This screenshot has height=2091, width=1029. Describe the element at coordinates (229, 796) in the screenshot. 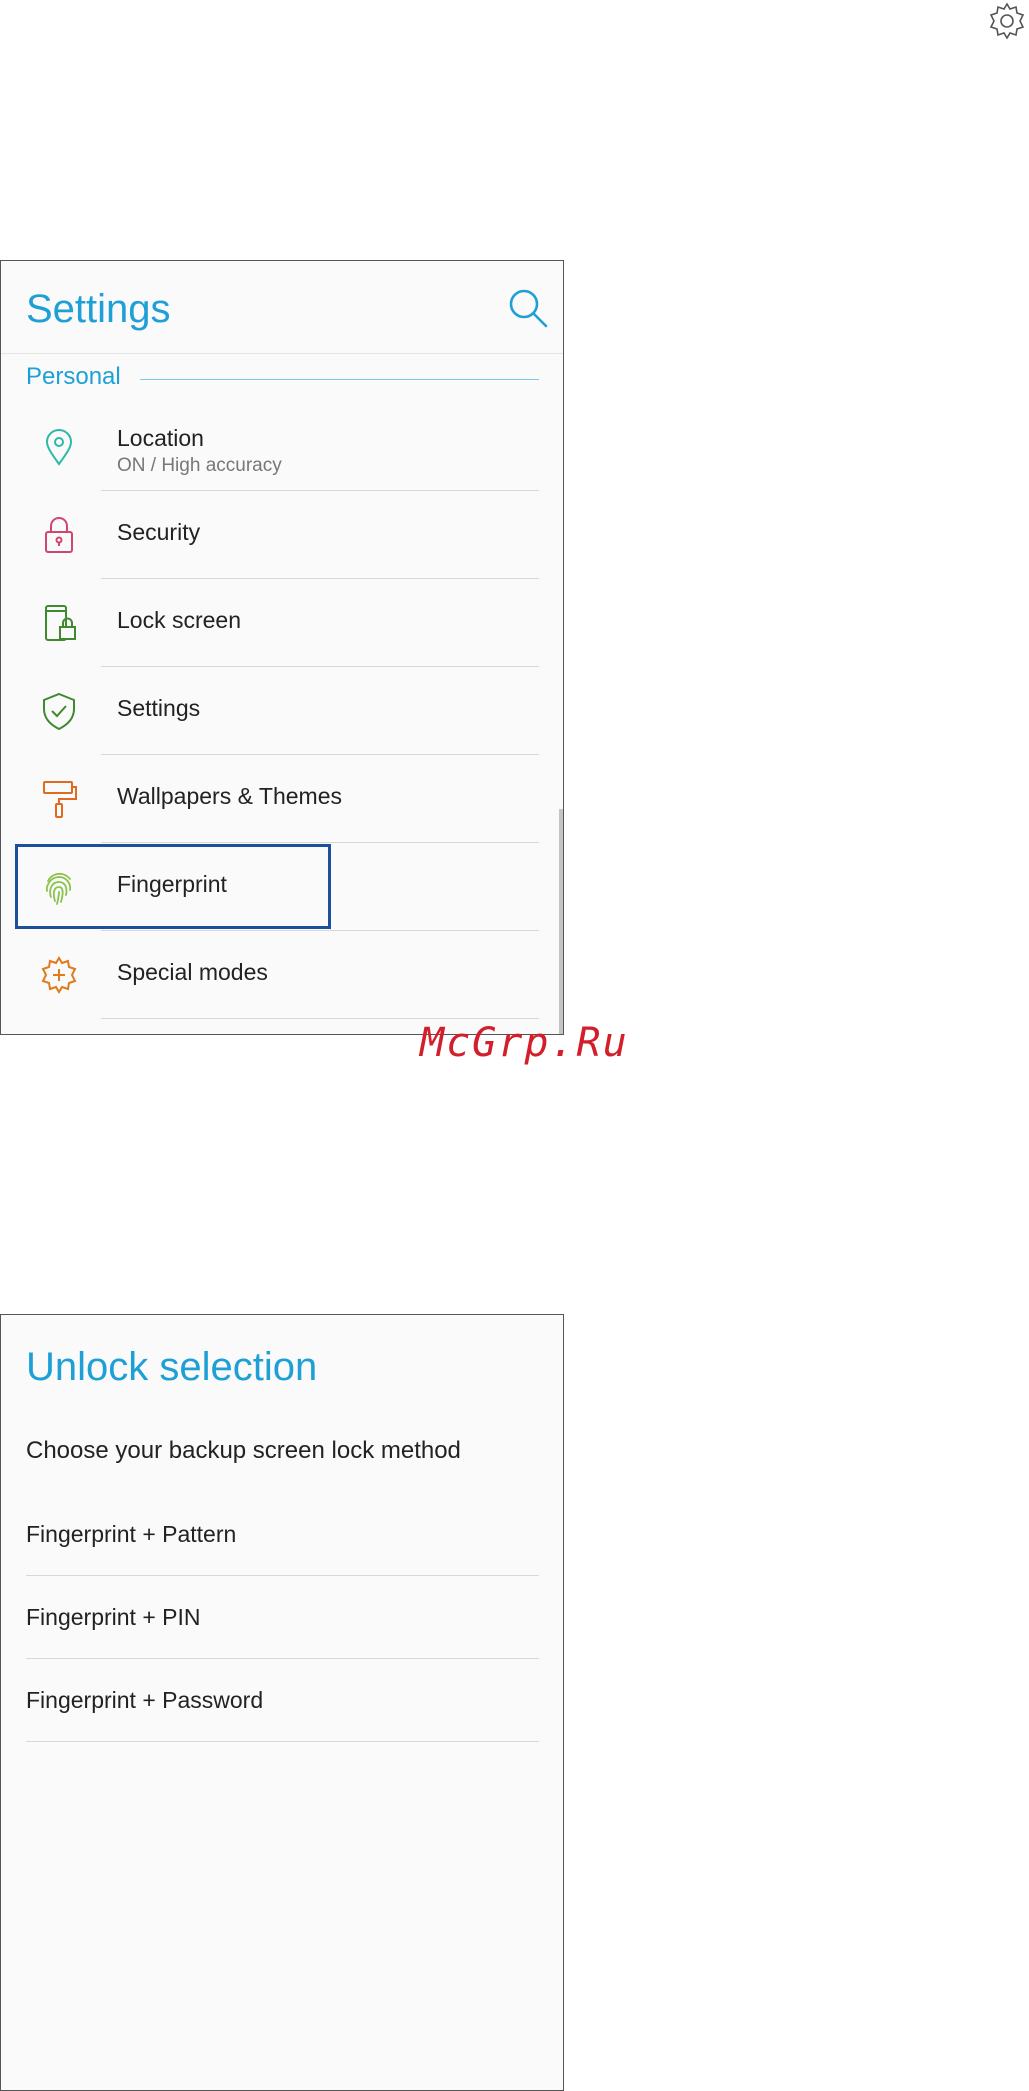

I see `item-label: Wallpapers & Themes` at that location.